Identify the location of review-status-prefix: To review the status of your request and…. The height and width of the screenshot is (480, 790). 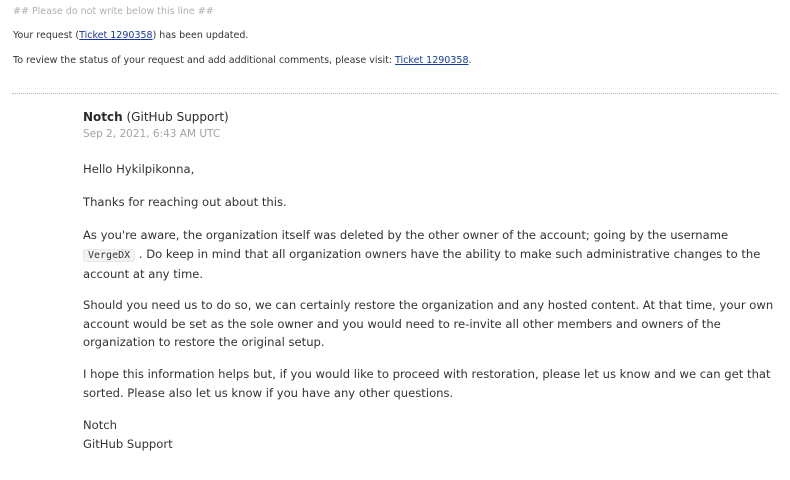
(204, 60).